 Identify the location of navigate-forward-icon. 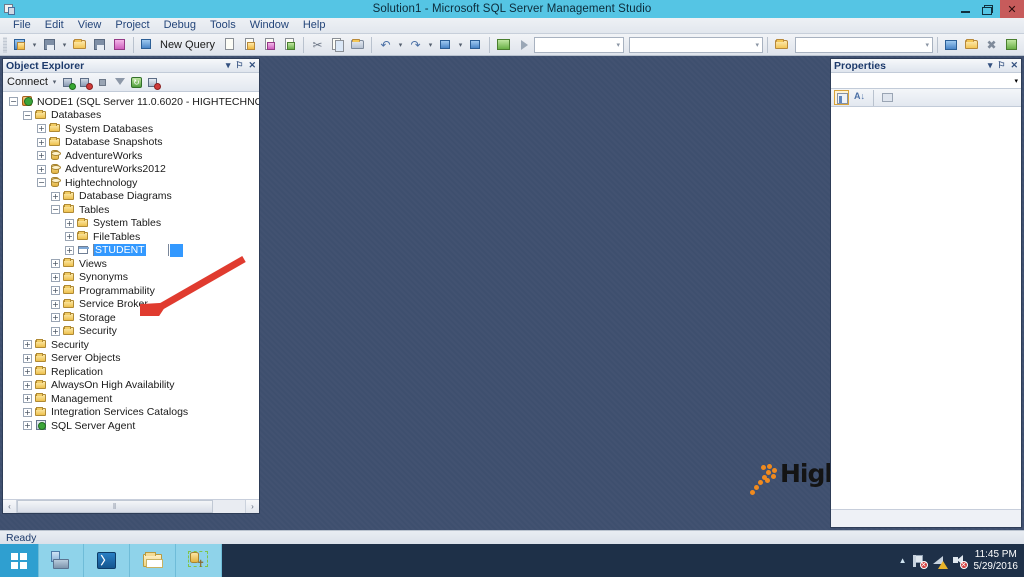
(475, 44).